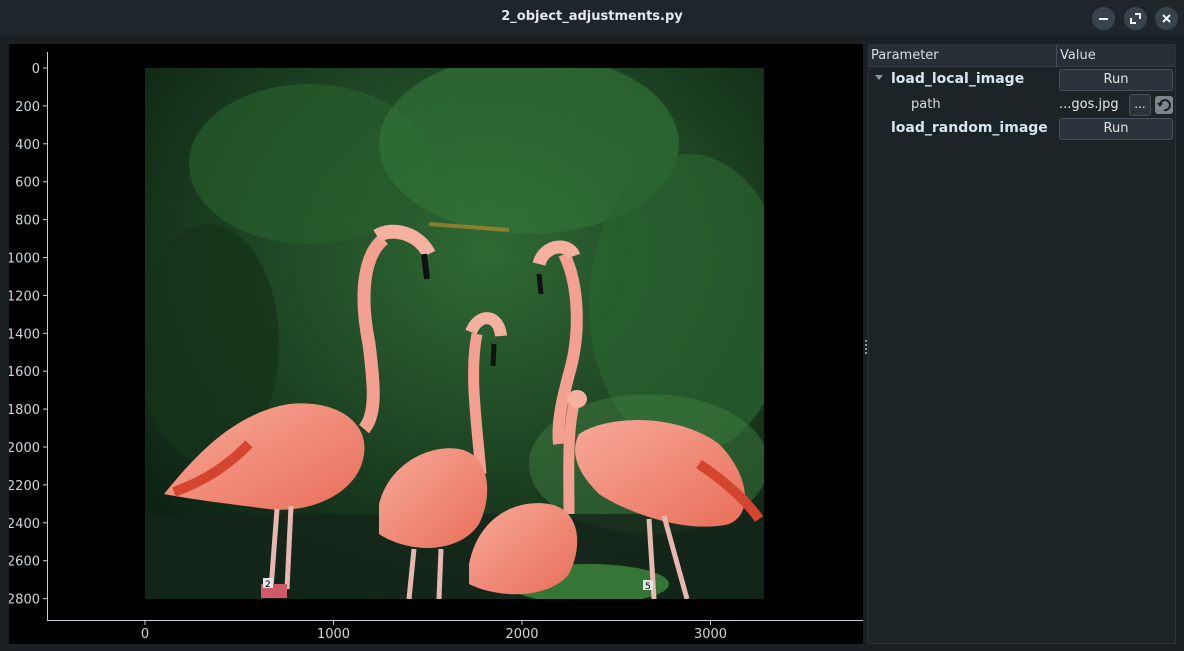 The width and height of the screenshot is (1184, 651). I want to click on x-tick-label: 3000, so click(710, 634).